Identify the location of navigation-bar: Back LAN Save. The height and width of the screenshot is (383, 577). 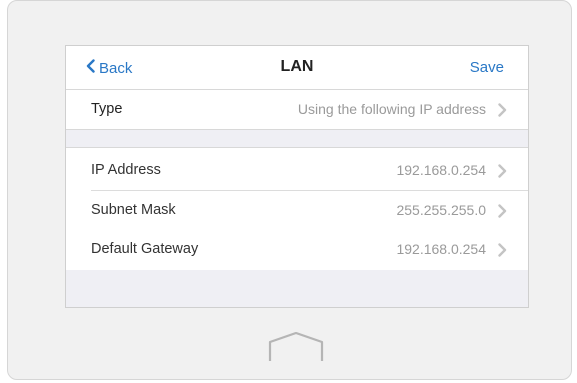
(297, 68).